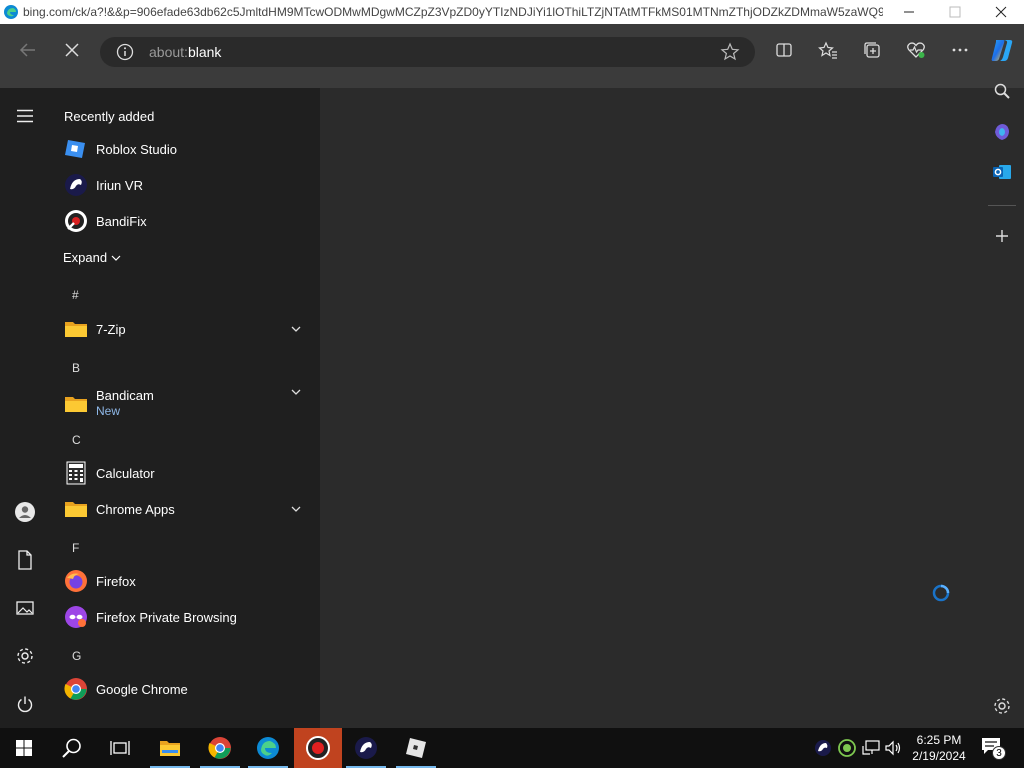 This screenshot has width=1024, height=768. Describe the element at coordinates (512, 748) in the screenshot. I see `taskbar: 6:25 PM 2/19/2024 3` at that location.